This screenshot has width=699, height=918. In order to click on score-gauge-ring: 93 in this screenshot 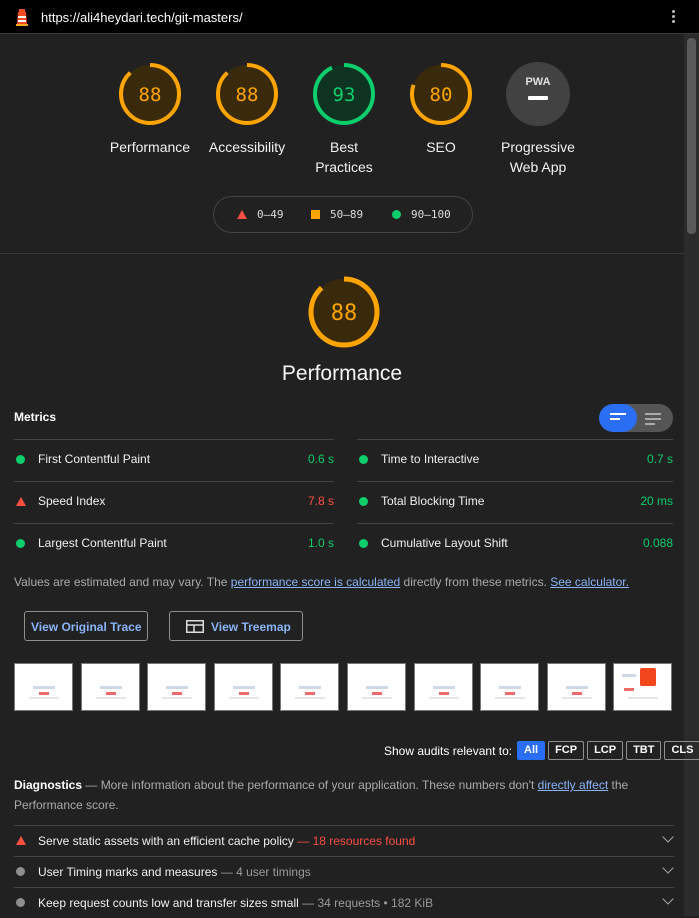, I will do `click(344, 94)`.